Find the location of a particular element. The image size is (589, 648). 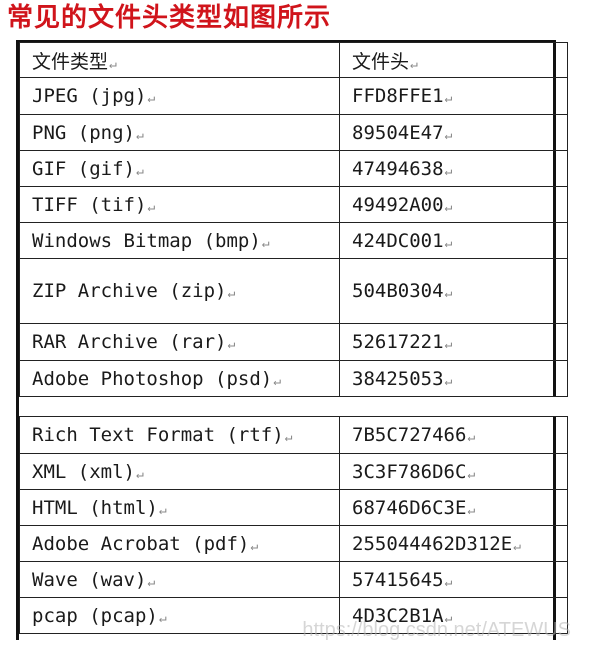

file-header-cell: 504B0304↵ is located at coordinates (453, 291).